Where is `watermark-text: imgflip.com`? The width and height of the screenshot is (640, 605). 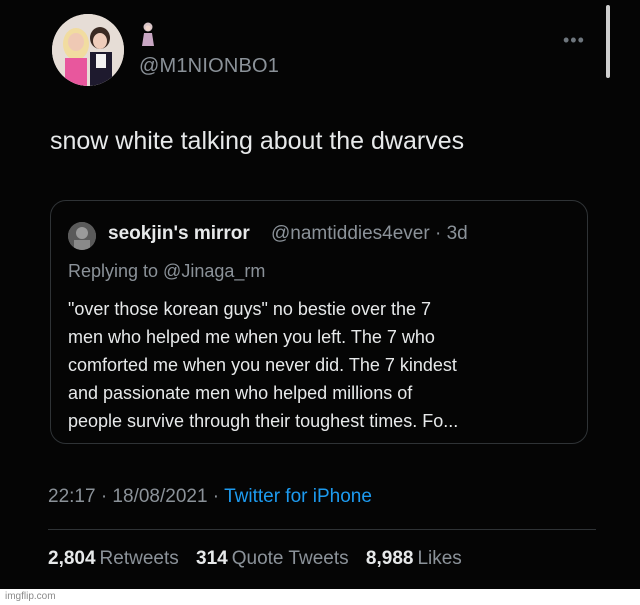 watermark-text: imgflip.com is located at coordinates (30, 596).